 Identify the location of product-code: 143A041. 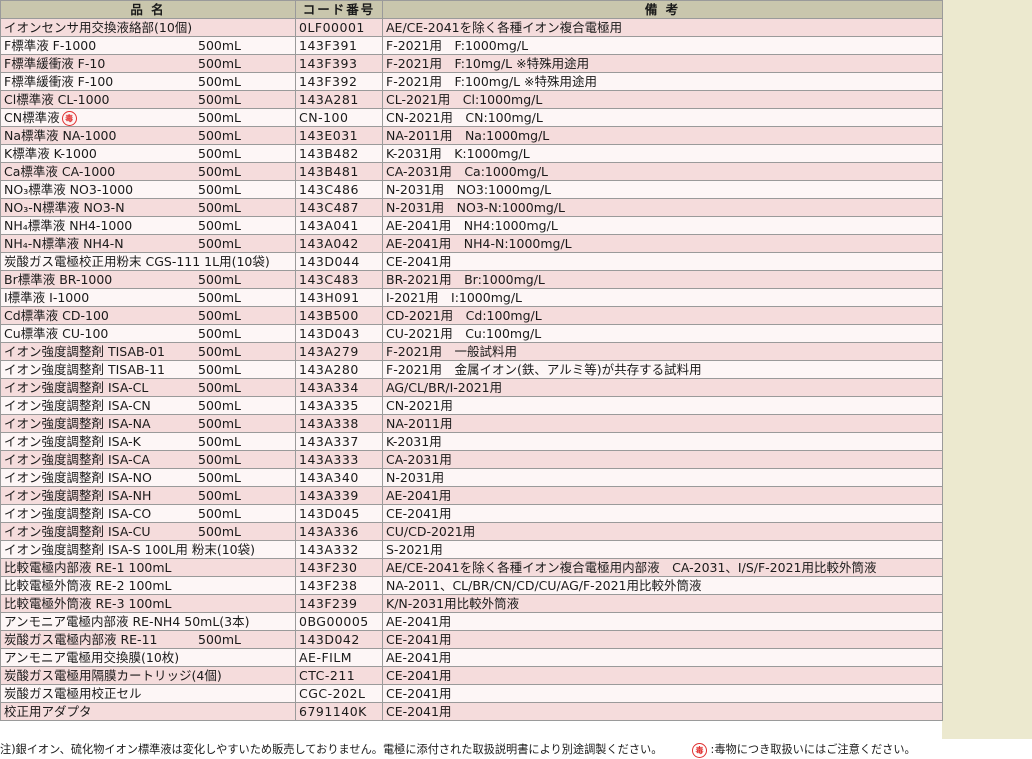
(339, 225).